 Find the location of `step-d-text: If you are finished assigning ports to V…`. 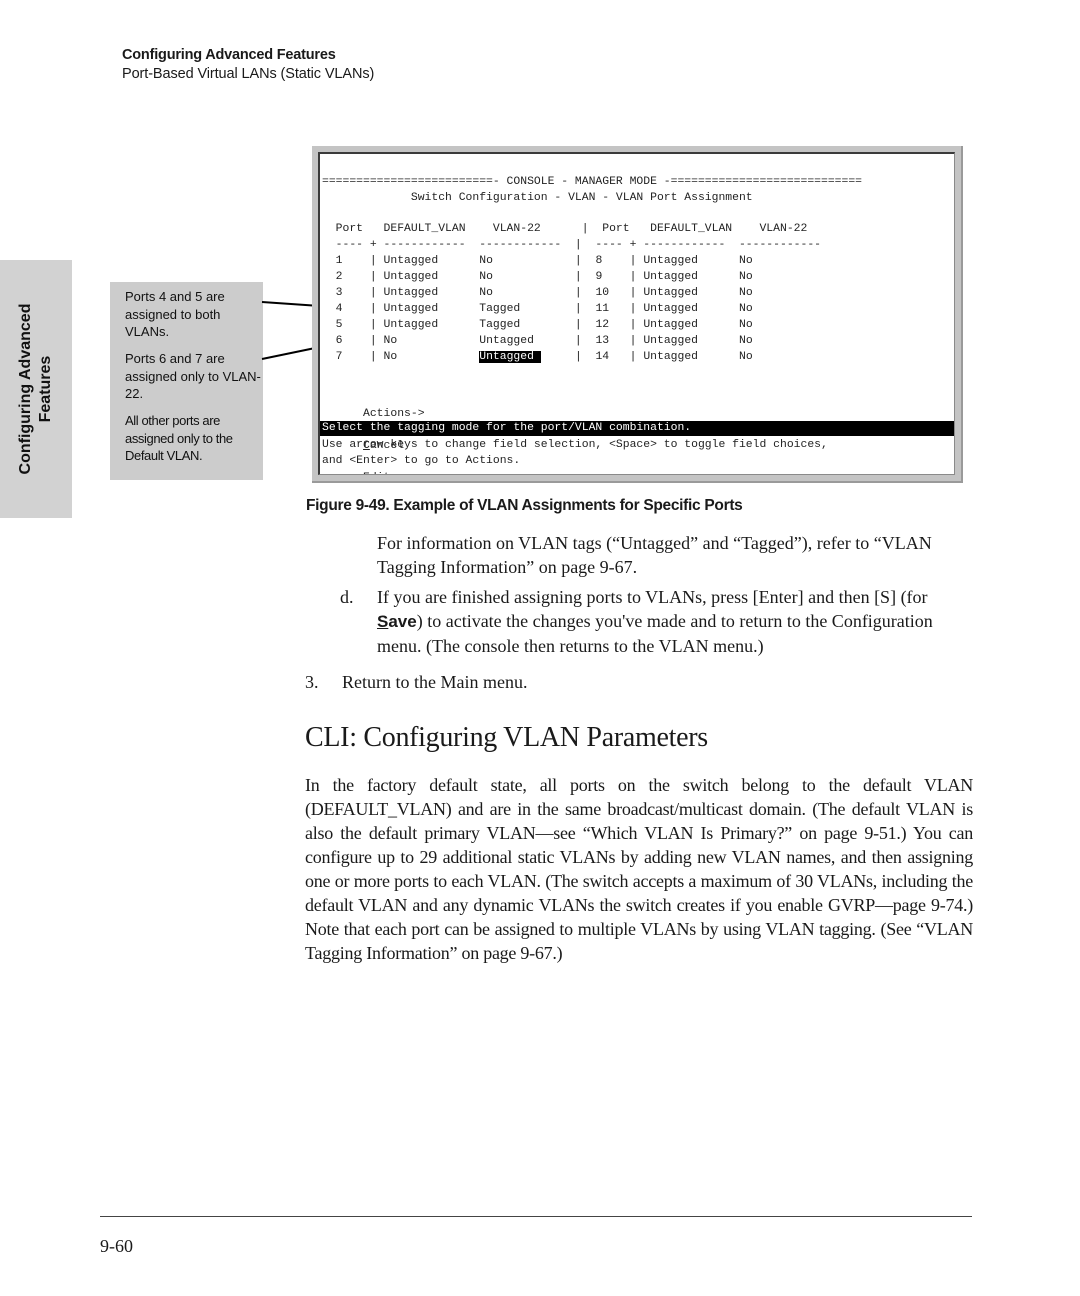

step-d-text: If you are finished assigning ports to V… is located at coordinates (655, 621).